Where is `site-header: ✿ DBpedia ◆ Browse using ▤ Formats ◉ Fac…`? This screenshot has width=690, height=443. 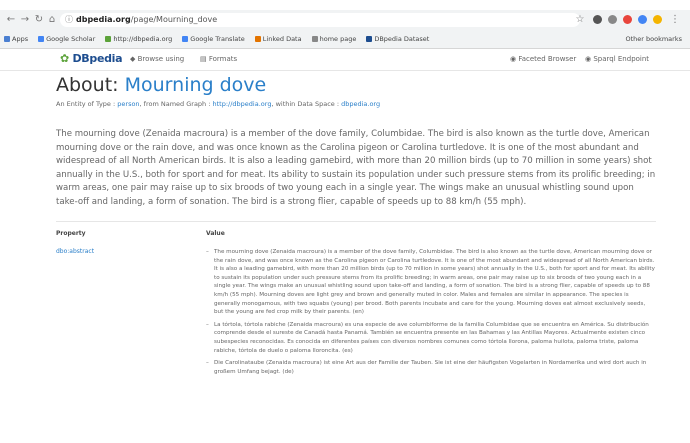
site-header: ✿ DBpedia ◆ Browse using ▤ Formats ◉ Fac… is located at coordinates (345, 59).